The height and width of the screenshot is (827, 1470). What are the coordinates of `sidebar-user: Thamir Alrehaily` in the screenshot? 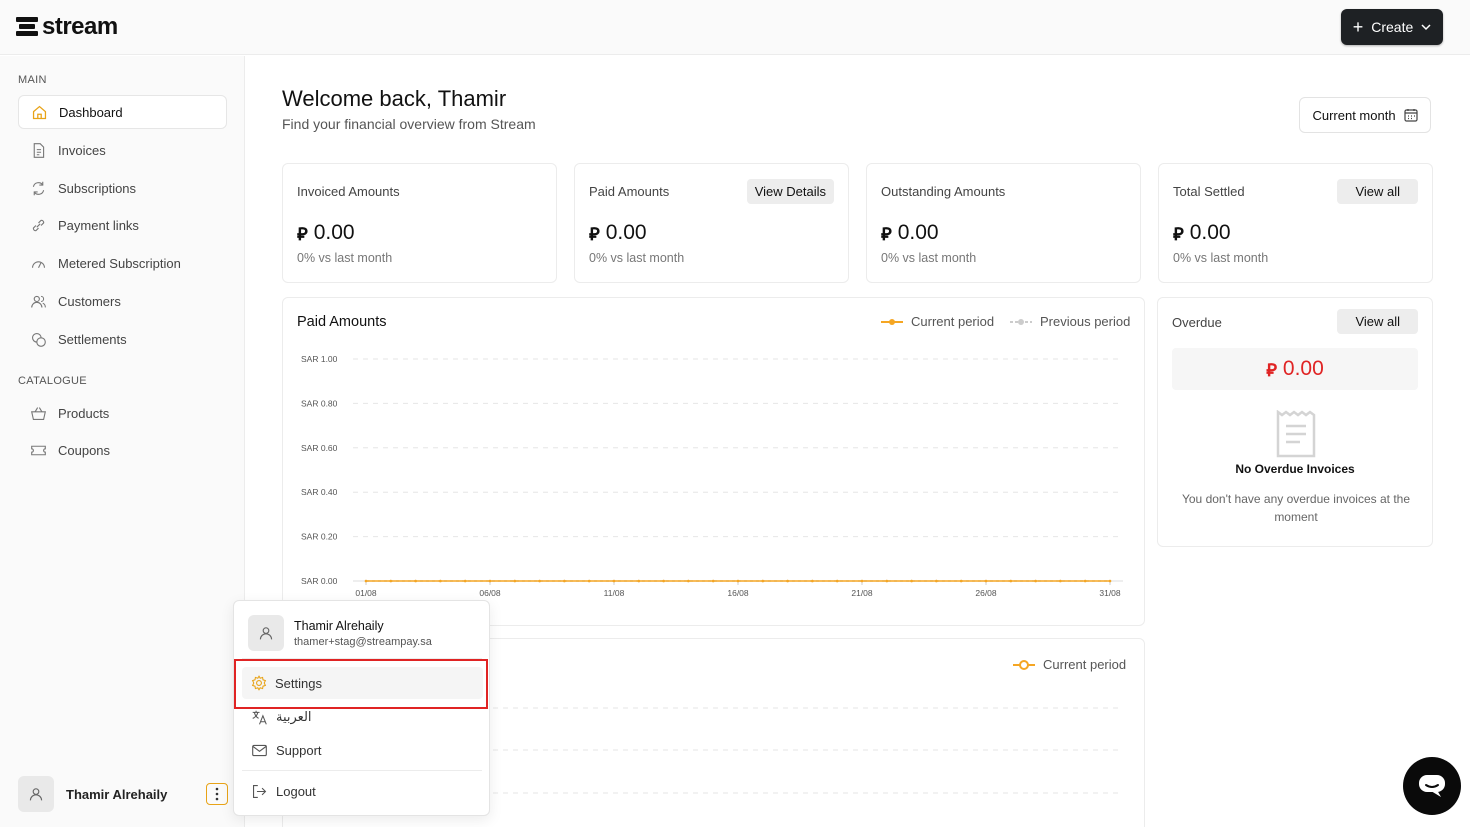 It's located at (123, 794).